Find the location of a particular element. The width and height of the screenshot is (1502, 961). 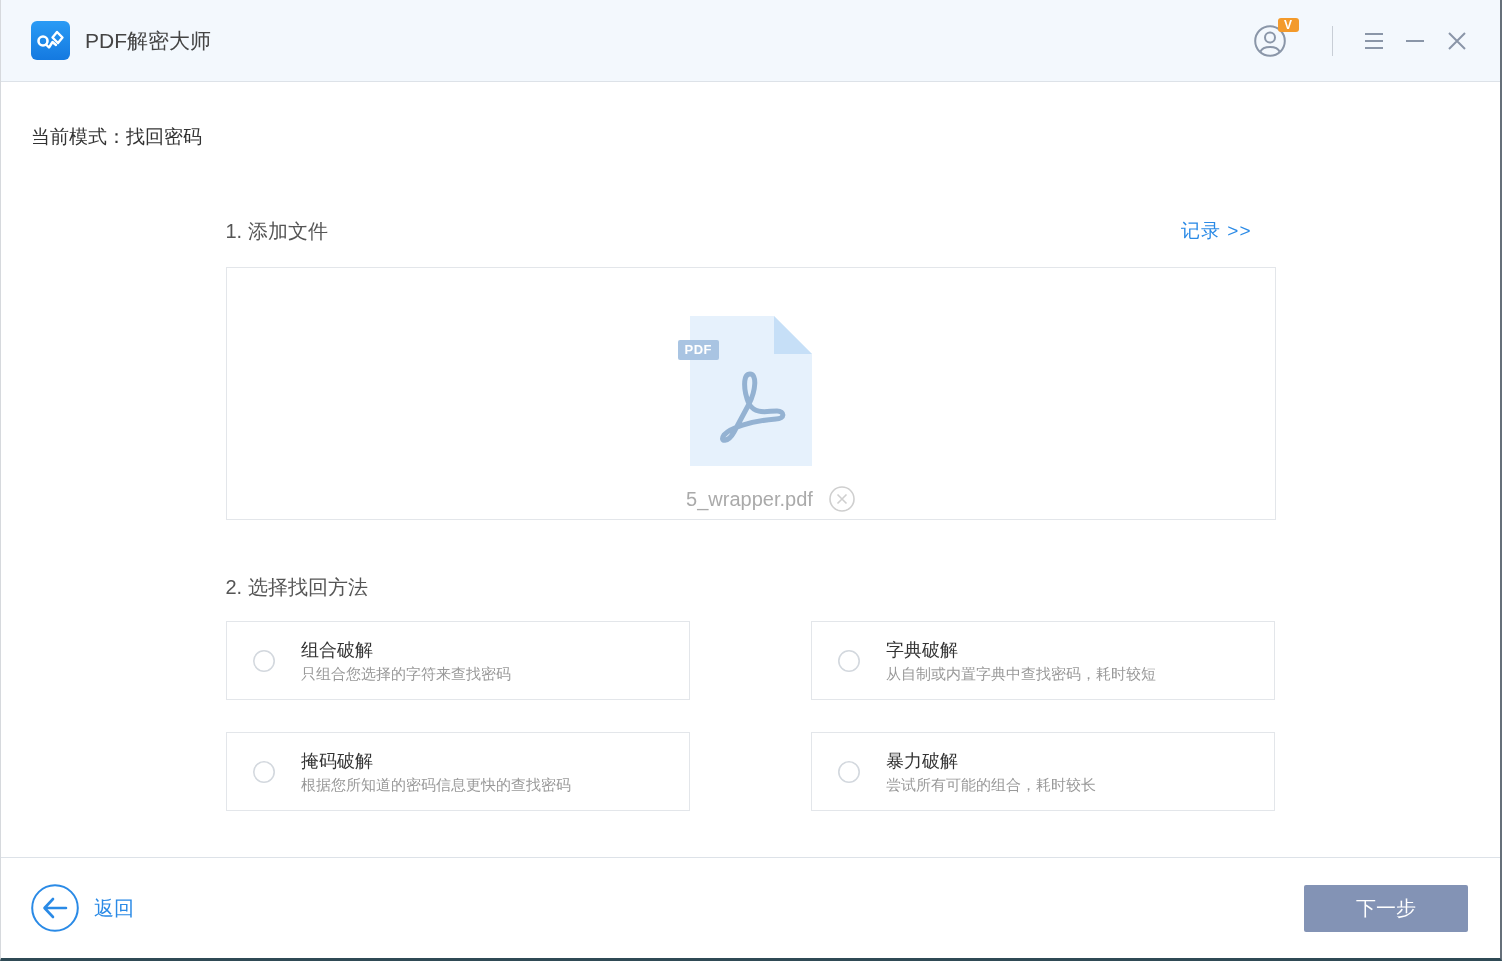

app-title: PDF解密大师 is located at coordinates (148, 40).